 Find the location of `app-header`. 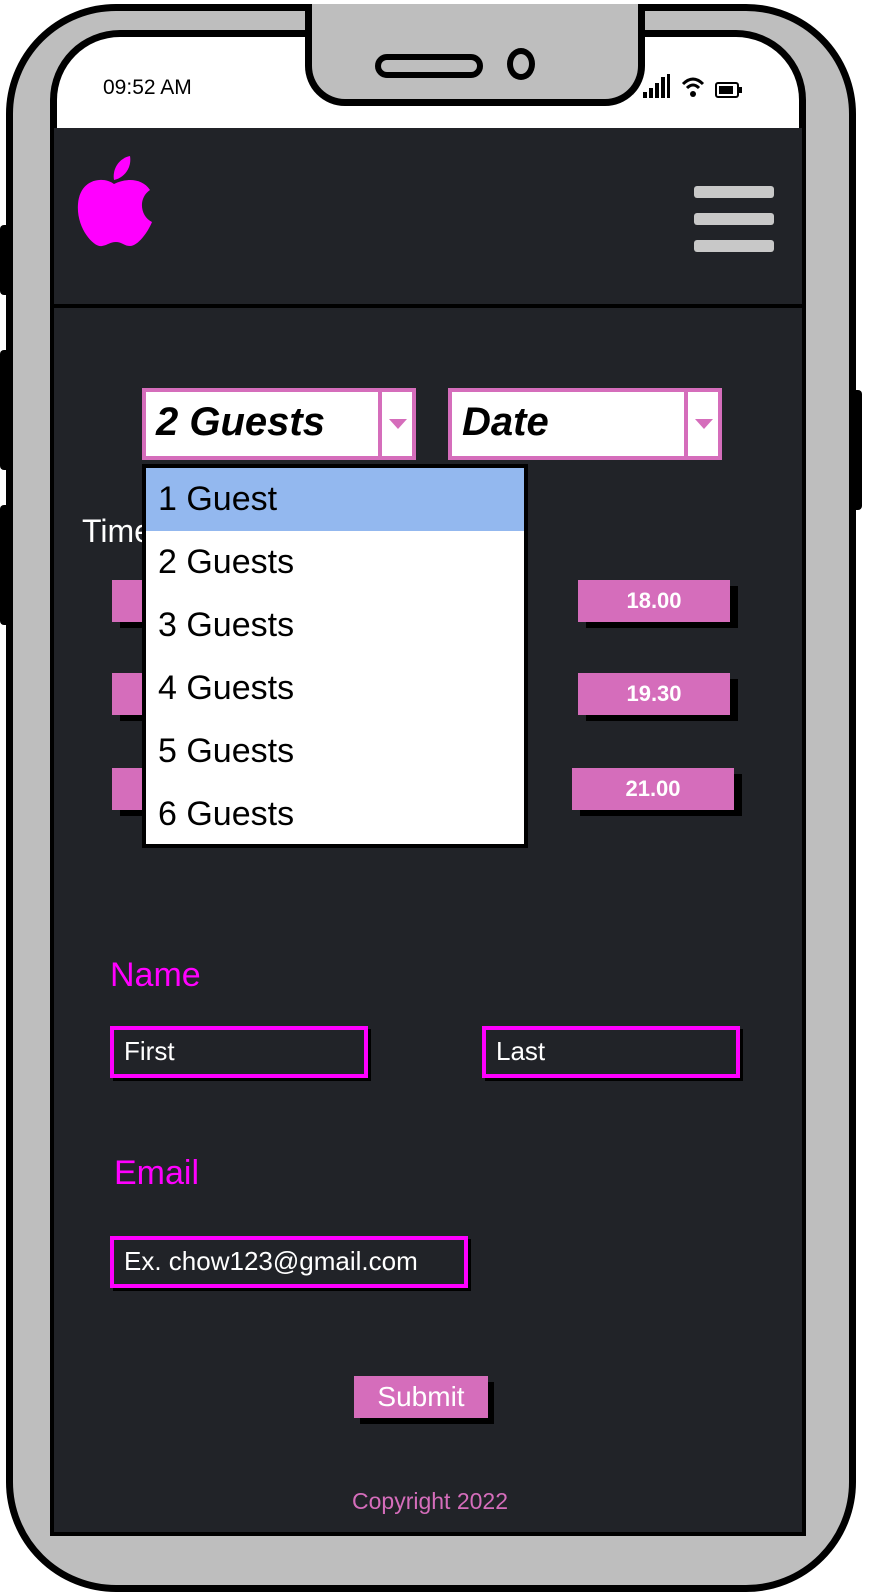

app-header is located at coordinates (430, 218).